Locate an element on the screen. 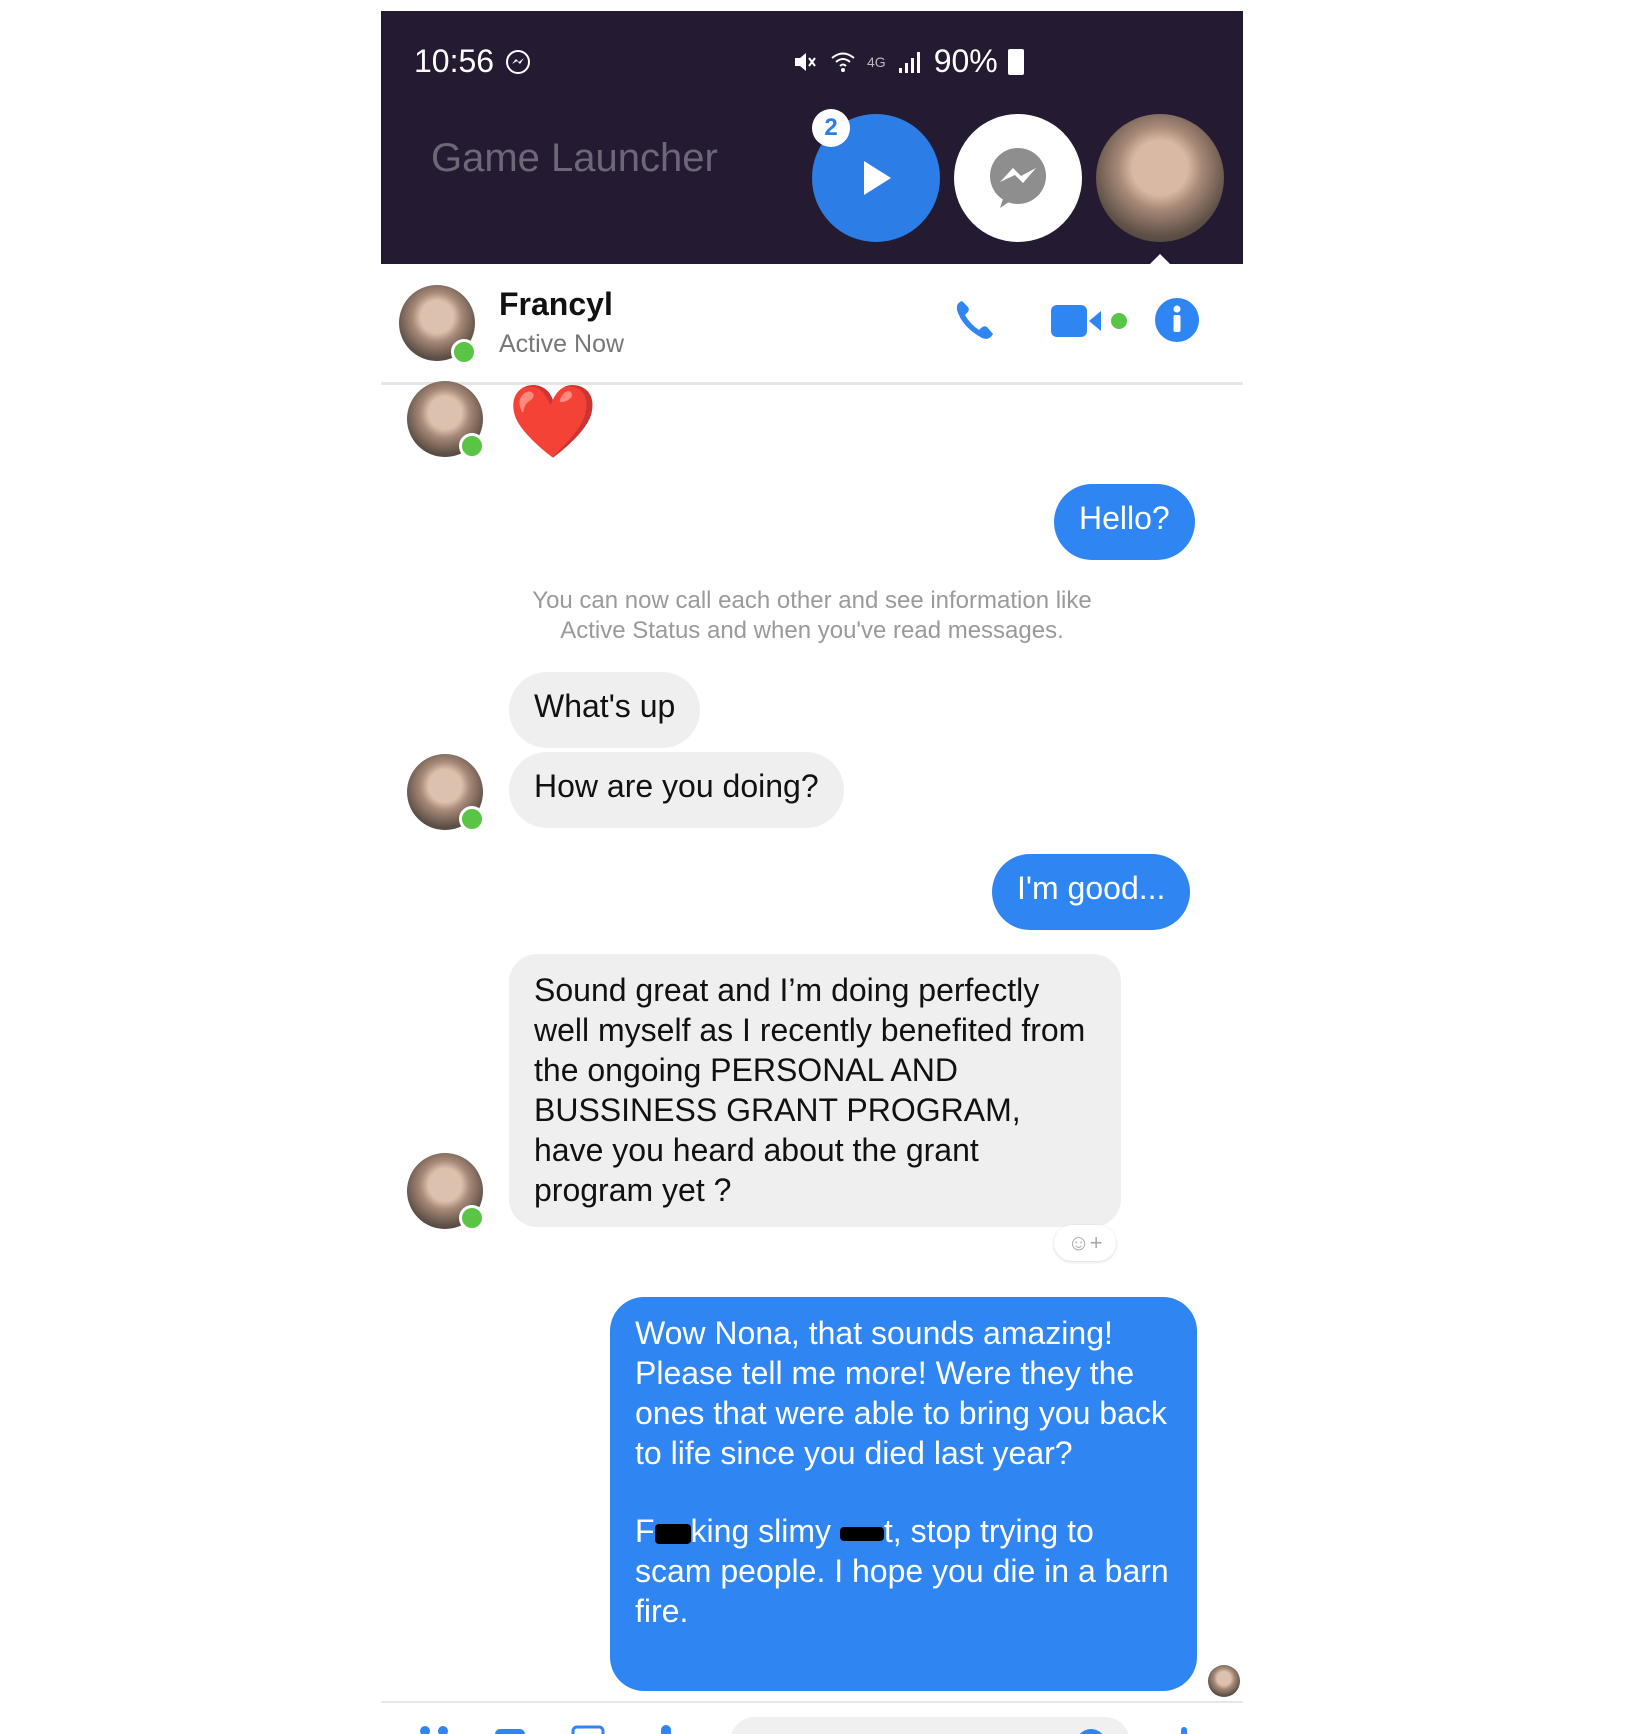 The image size is (1632, 1734). battery-percent: 90% is located at coordinates (965, 61).